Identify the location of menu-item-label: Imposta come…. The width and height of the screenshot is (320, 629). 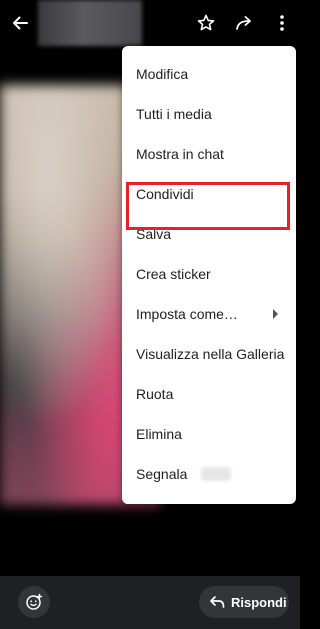
(187, 314).